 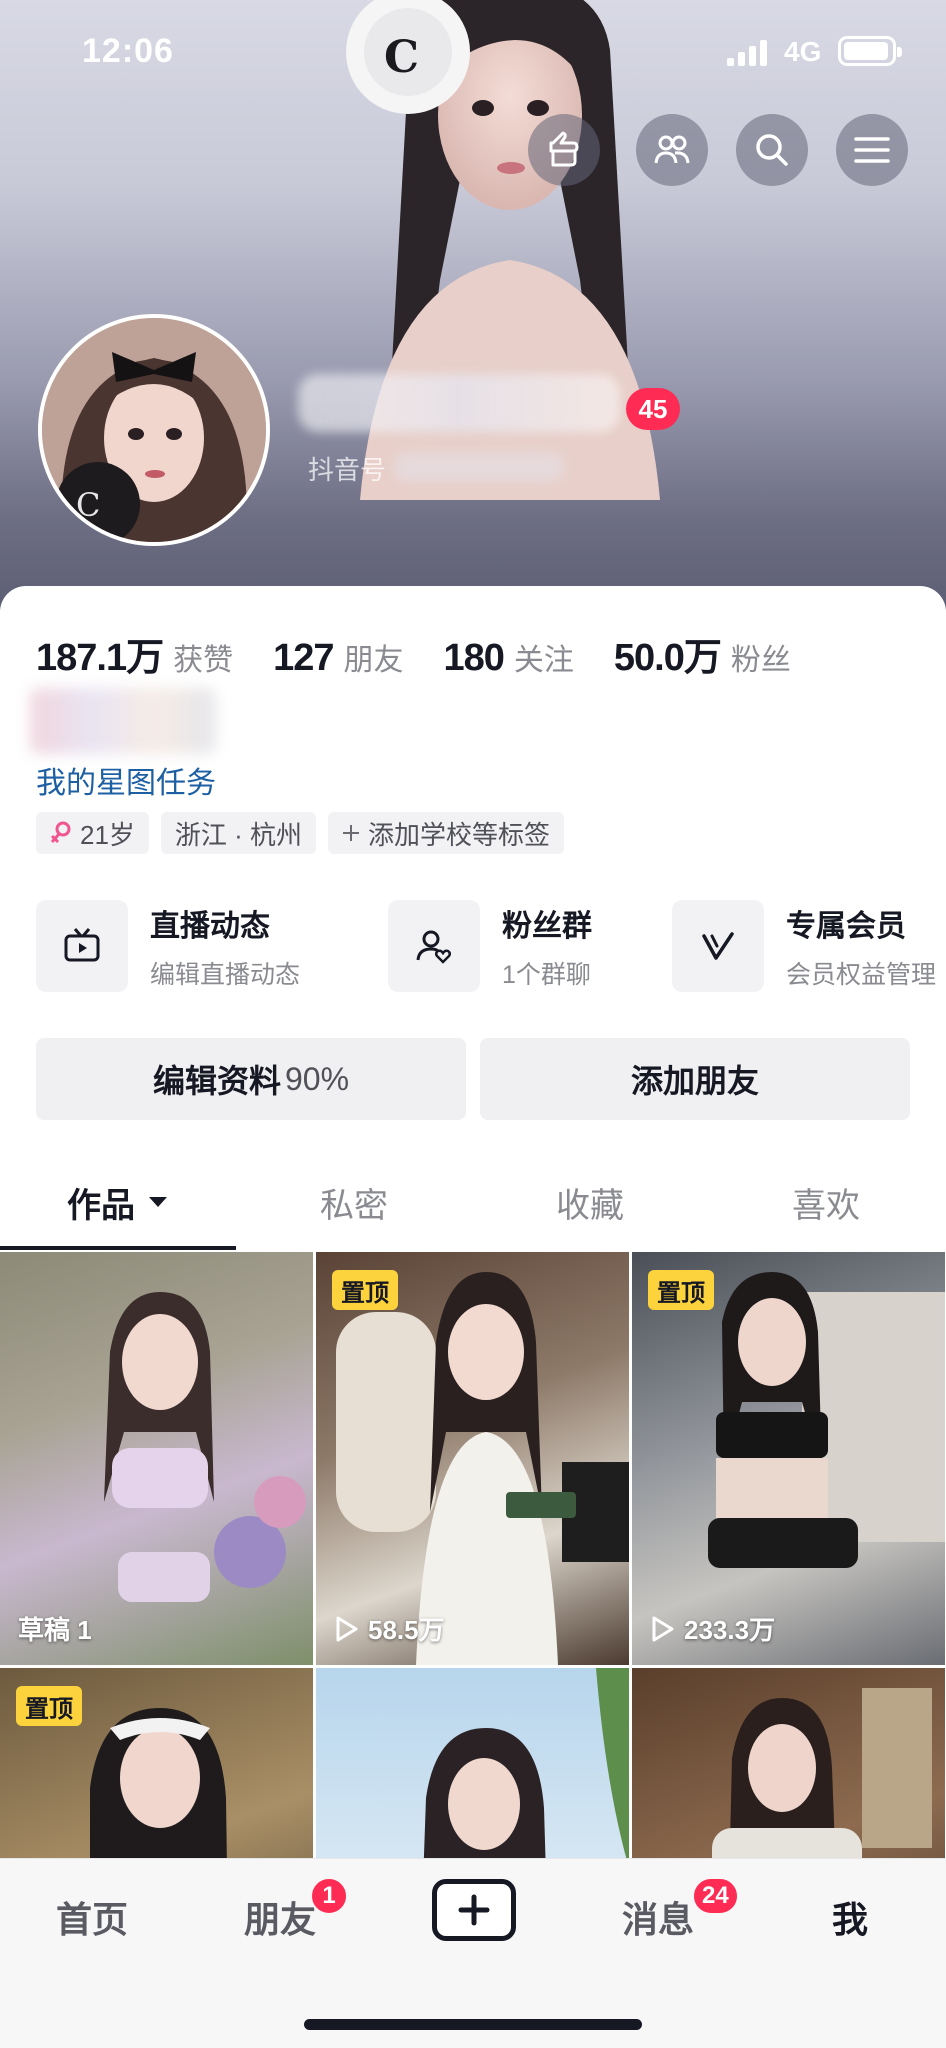 I want to click on profile-tags: 21岁 浙江 · 杭州 添加学校等标签, so click(x=306, y=833).